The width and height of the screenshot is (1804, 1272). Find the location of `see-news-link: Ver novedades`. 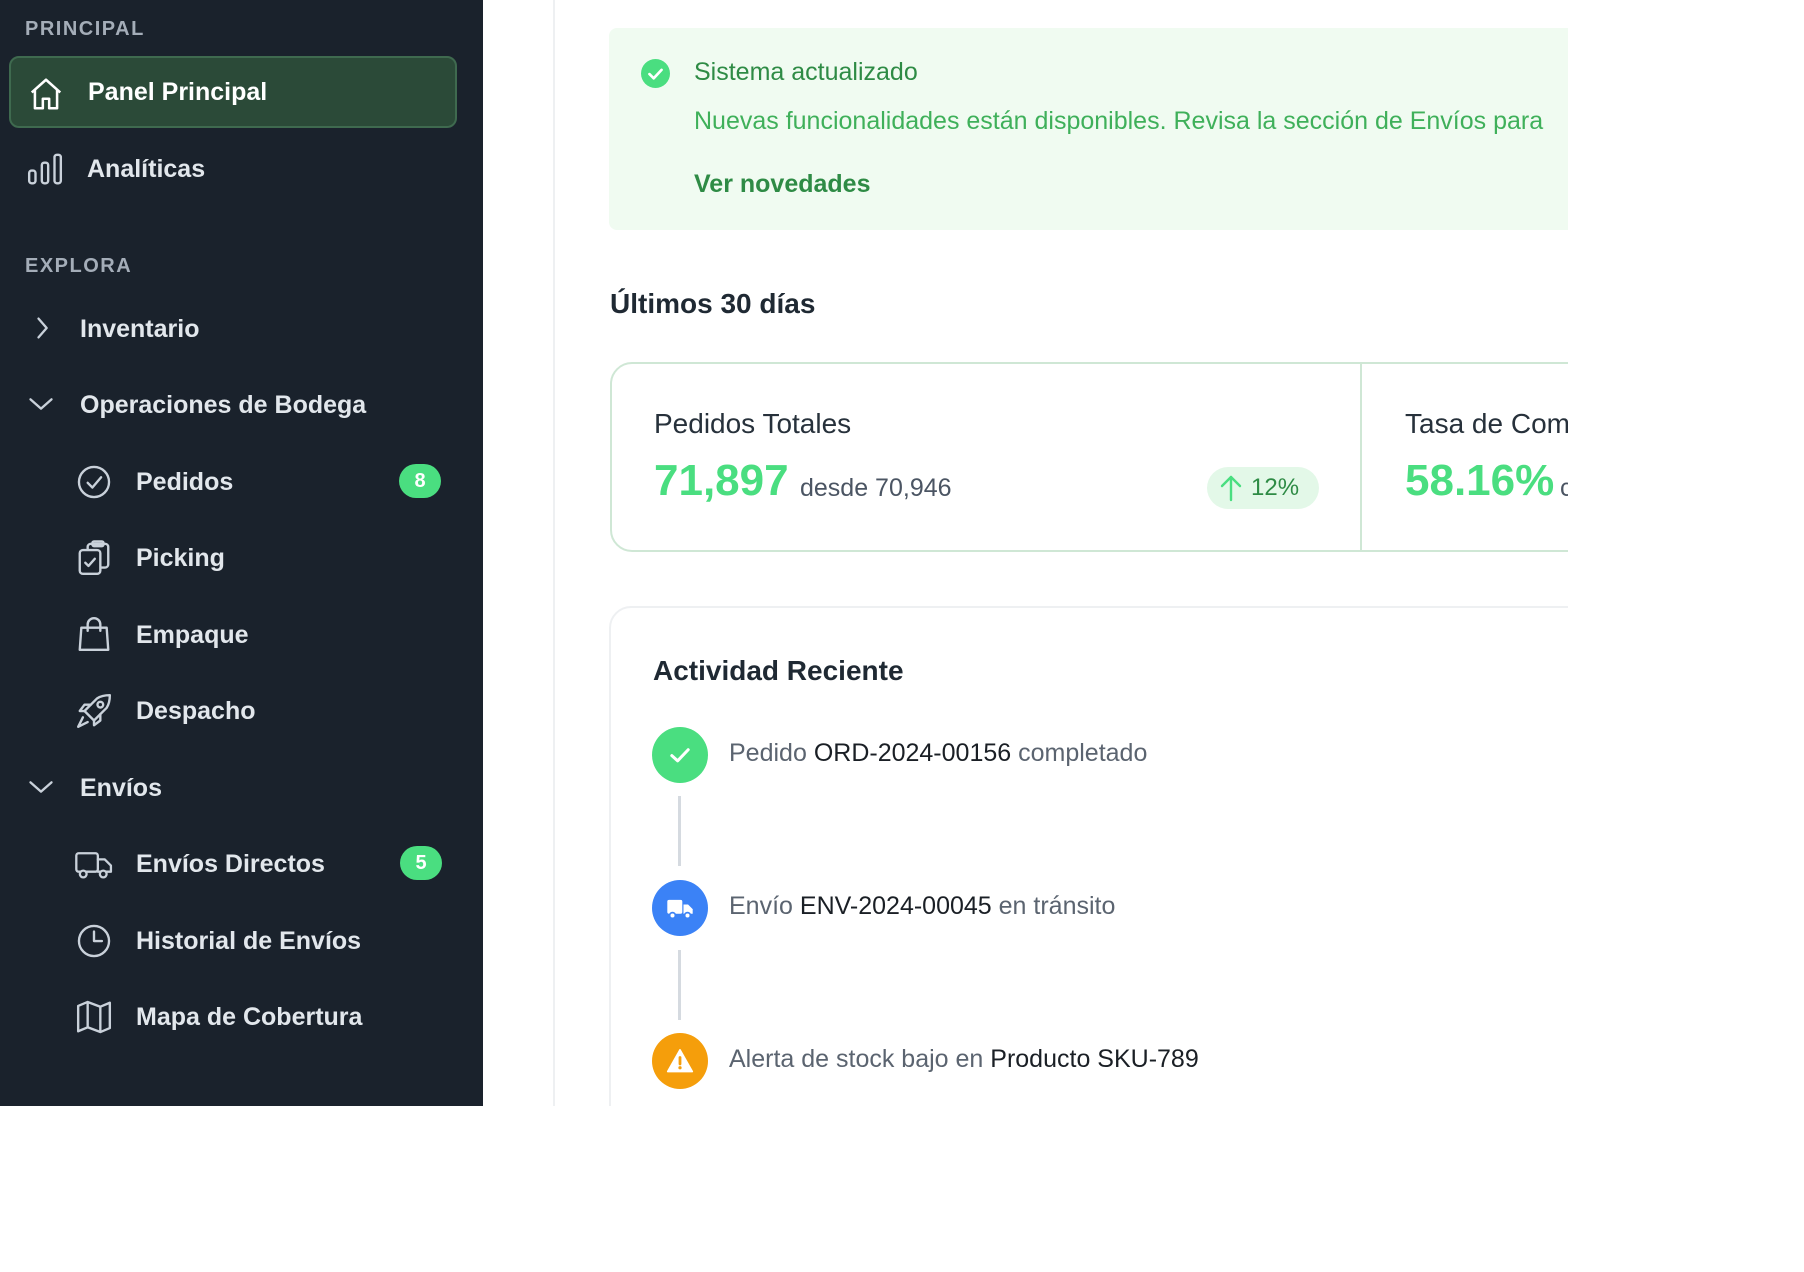

see-news-link: Ver novedades is located at coordinates (782, 184).